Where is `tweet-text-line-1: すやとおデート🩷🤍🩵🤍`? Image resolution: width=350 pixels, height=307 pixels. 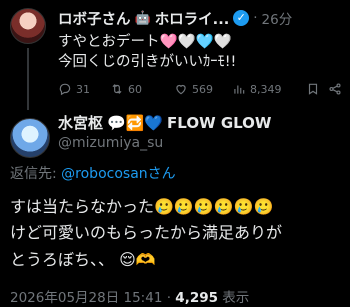
tweet-text-line-1: すやとおデート🩷🤍🩵🤍 is located at coordinates (145, 42).